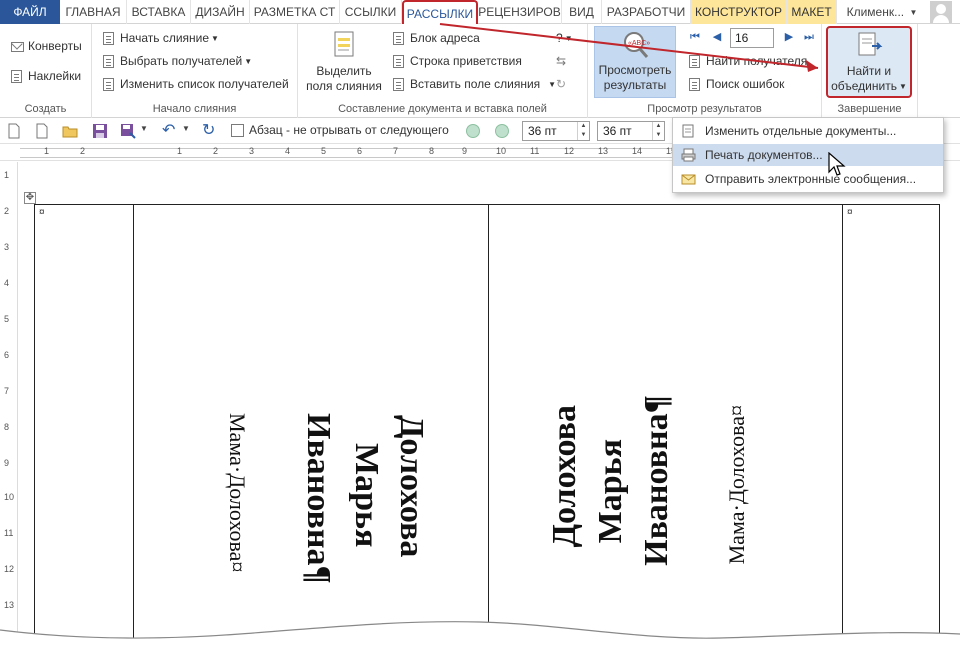 This screenshot has height=646, width=960. Describe the element at coordinates (208, 130) in the screenshot. I see `redo-icon: ↻` at that location.